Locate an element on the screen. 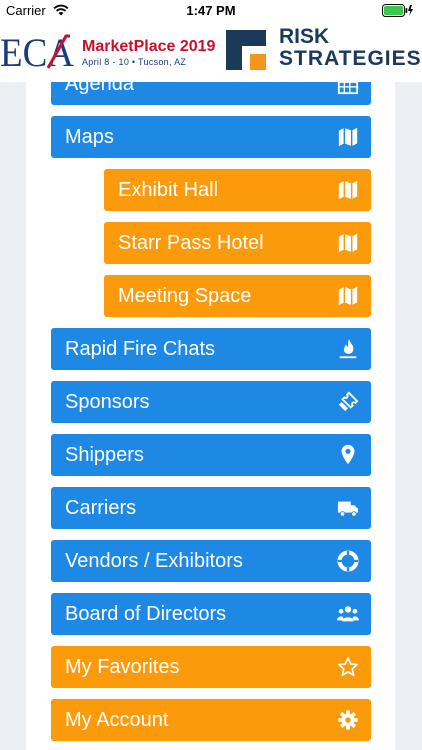 Image resolution: width=422 pixels, height=750 pixels. menu-item-carriers: Carriers is located at coordinates (211, 508).